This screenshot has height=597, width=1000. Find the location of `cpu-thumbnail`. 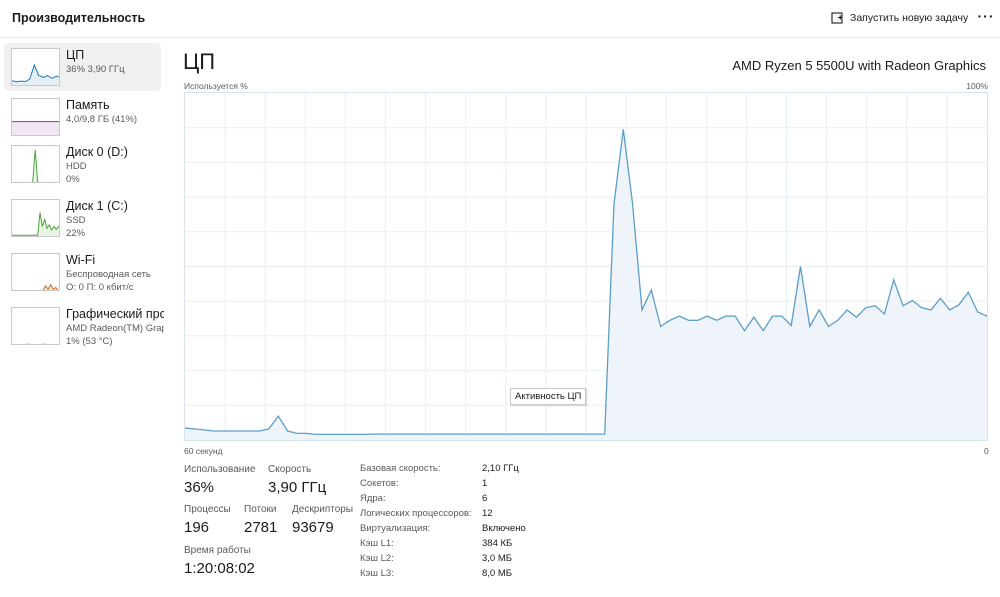

cpu-thumbnail is located at coordinates (35, 67).